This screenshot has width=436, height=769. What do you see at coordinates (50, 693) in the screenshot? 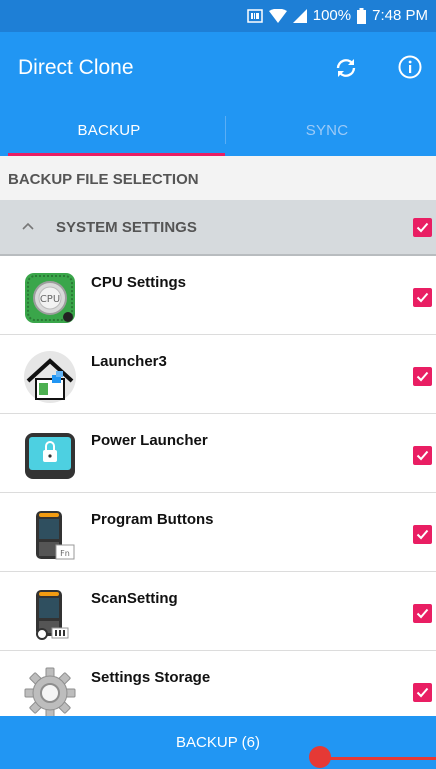
I see `gear-icon` at bounding box center [50, 693].